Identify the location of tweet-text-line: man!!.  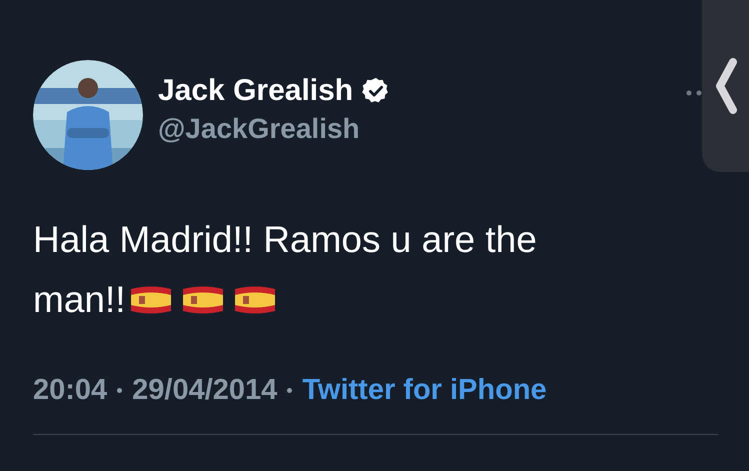
(79, 300).